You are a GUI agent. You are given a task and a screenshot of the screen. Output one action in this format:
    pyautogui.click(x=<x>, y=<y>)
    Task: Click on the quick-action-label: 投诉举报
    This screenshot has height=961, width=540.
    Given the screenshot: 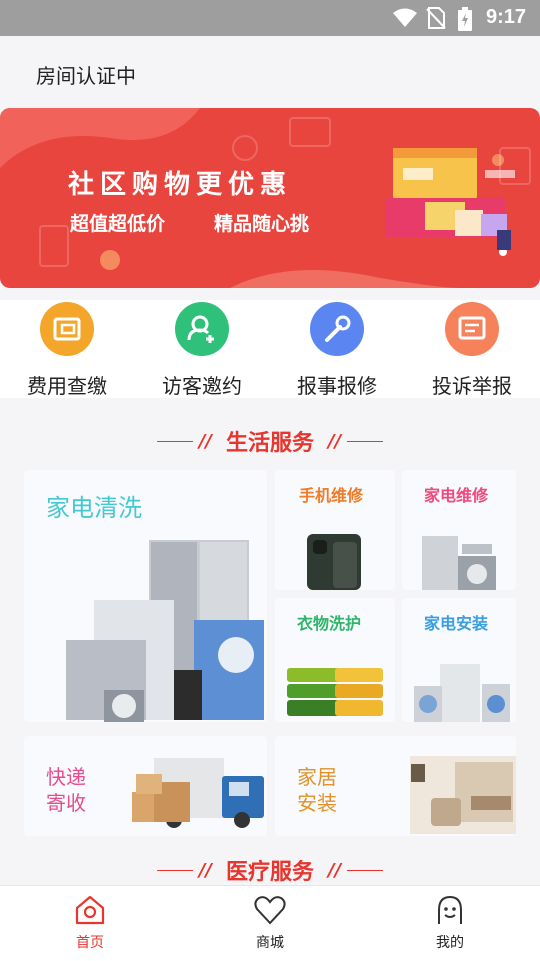 What is the action you would take?
    pyautogui.click(x=472, y=386)
    